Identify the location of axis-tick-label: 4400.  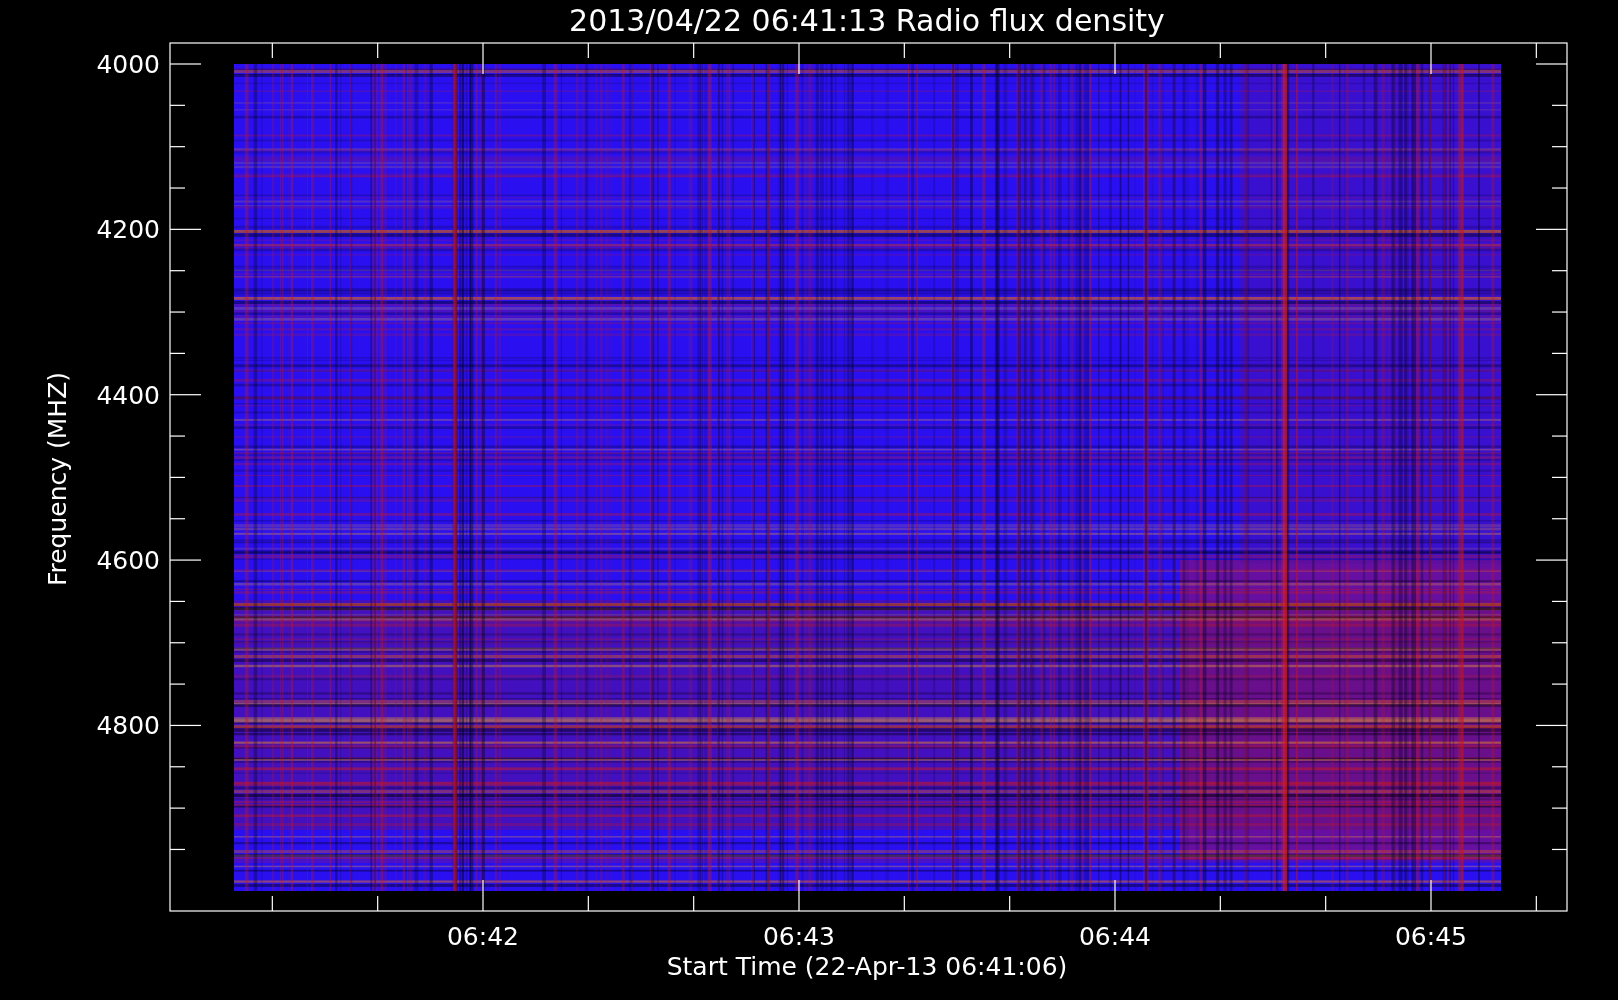
(128, 395).